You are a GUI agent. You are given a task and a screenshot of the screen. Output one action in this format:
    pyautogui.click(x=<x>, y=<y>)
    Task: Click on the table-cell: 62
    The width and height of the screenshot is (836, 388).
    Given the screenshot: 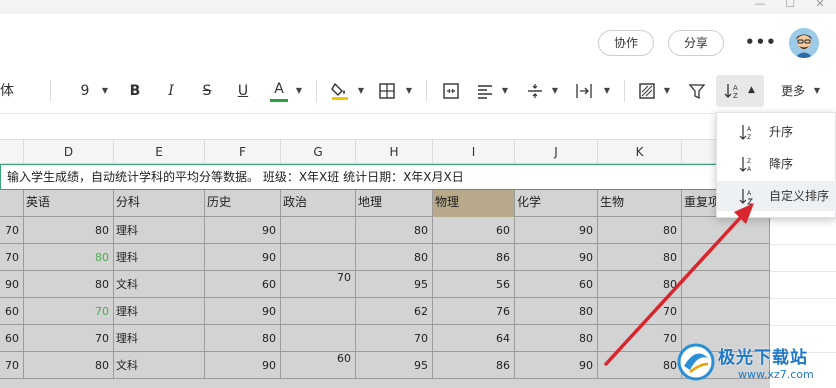 What is the action you would take?
    pyautogui.click(x=394, y=311)
    